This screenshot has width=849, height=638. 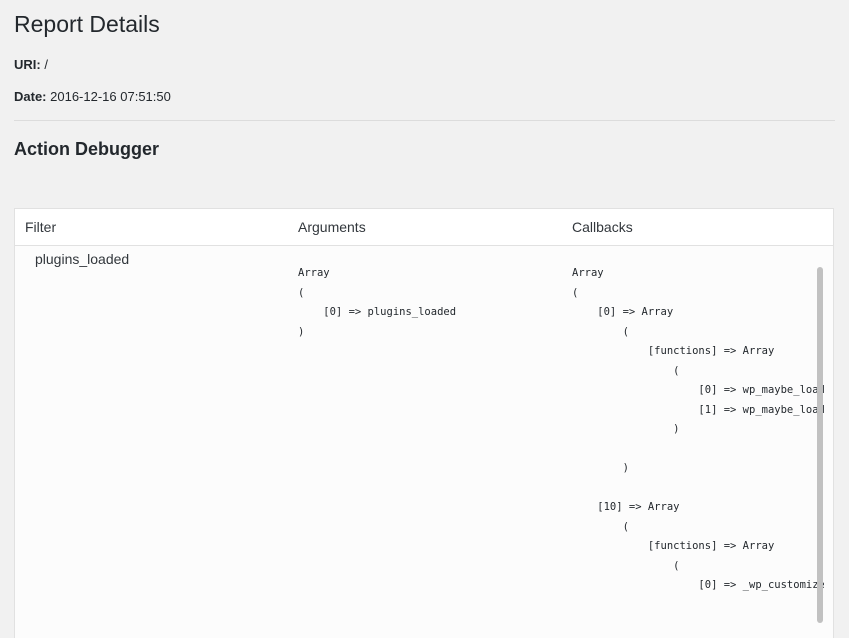 I want to click on arguments-dump: Array ( [0] => plugins_loaded ), so click(x=377, y=302).